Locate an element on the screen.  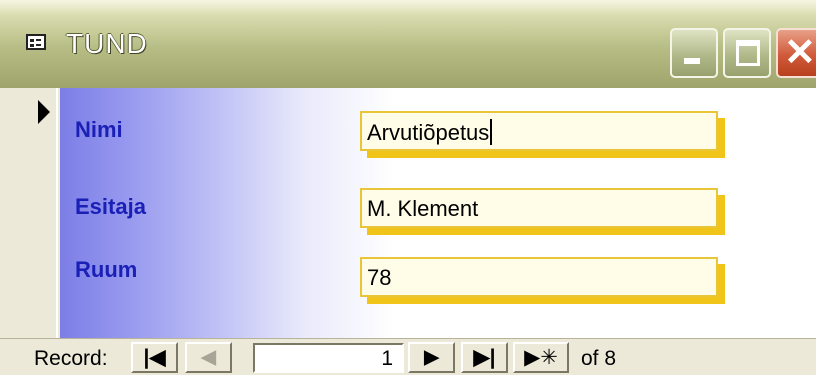
current-record-arrow-icon is located at coordinates (44, 112).